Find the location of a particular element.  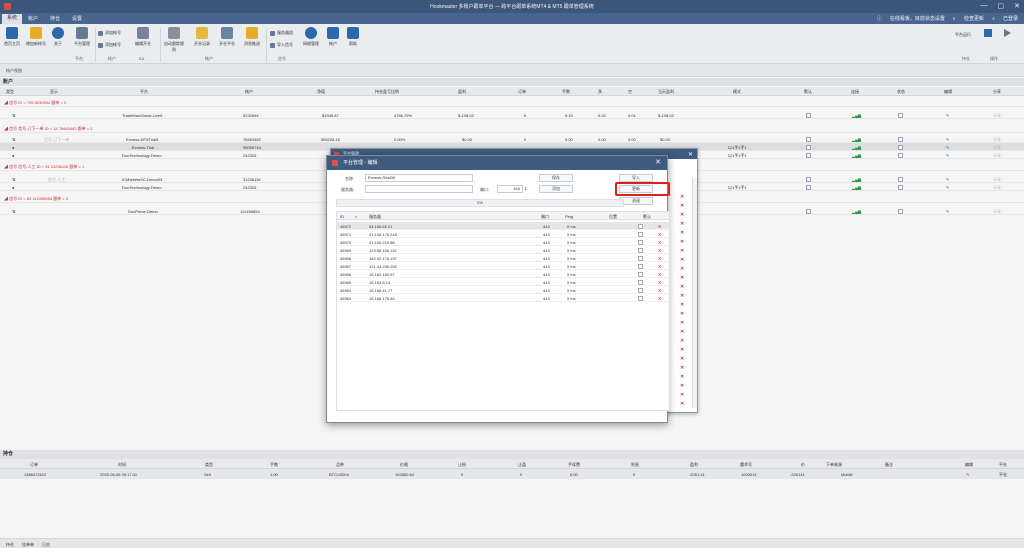

progress-text: 0% is located at coordinates (480, 202).